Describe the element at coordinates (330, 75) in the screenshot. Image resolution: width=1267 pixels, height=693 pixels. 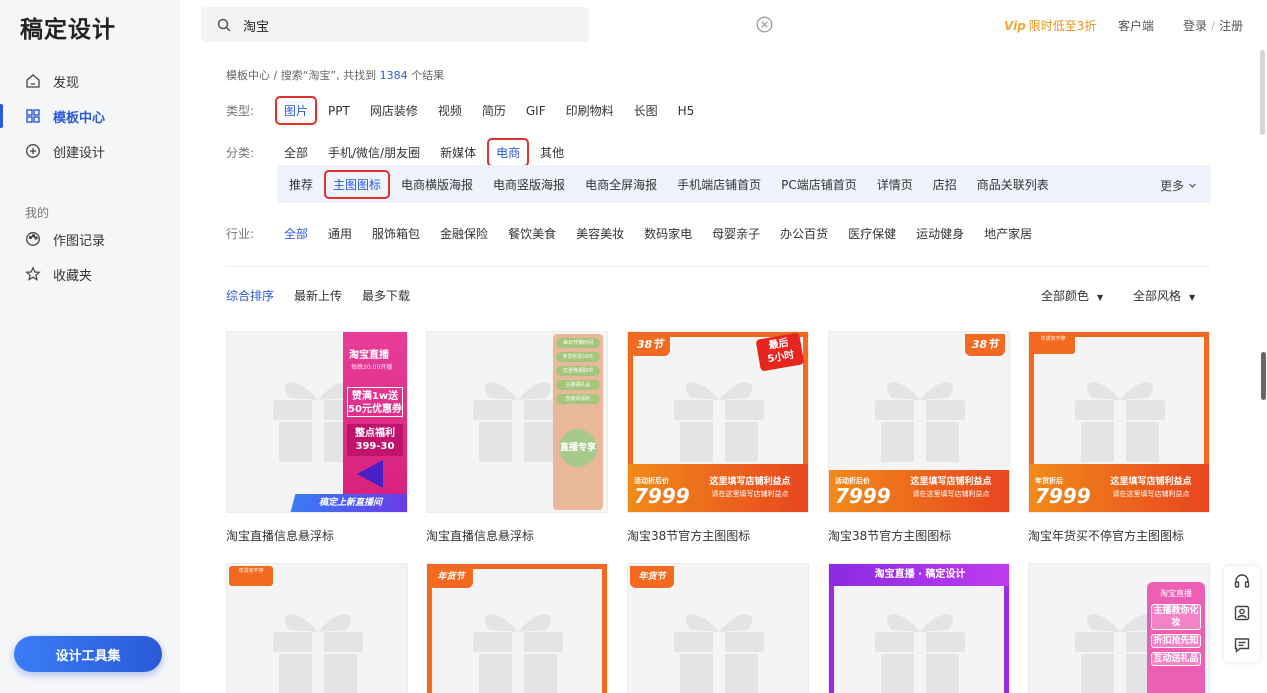
I see `breadcrumb-prefix: 搜索“淘宝”, 共找到` at that location.